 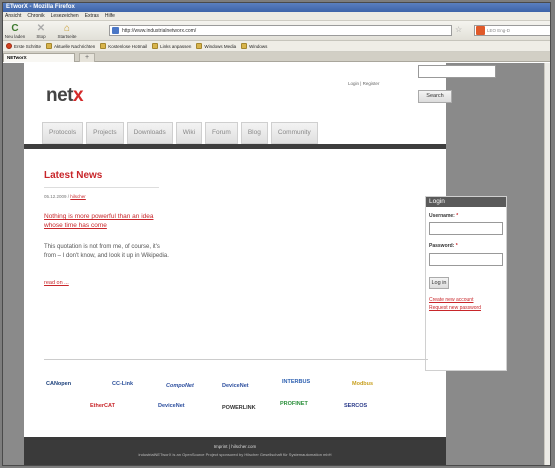 I want to click on request-password-link: Request new password, so click(x=455, y=308).